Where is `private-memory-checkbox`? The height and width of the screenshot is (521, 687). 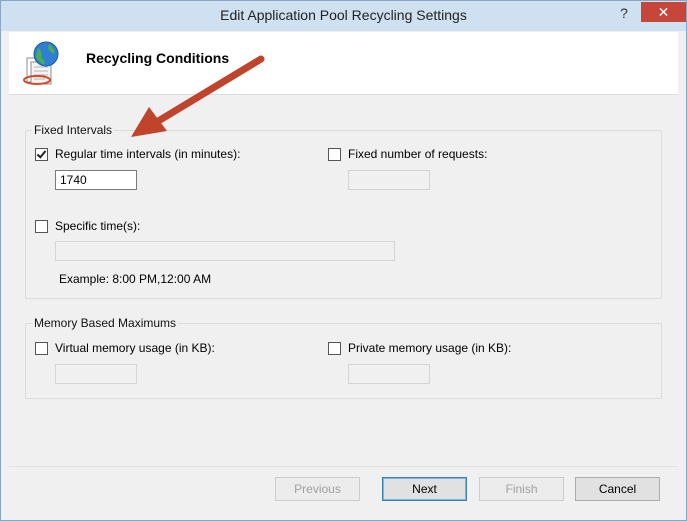 private-memory-checkbox is located at coordinates (334, 348).